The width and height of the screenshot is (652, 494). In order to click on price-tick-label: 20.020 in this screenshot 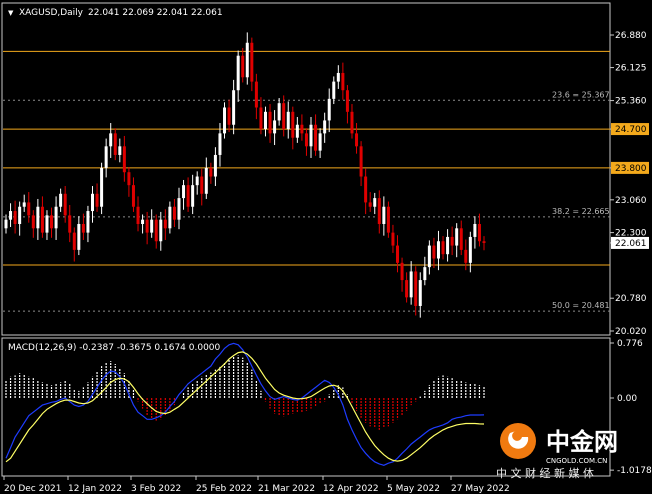, I will do `click(631, 332)`.